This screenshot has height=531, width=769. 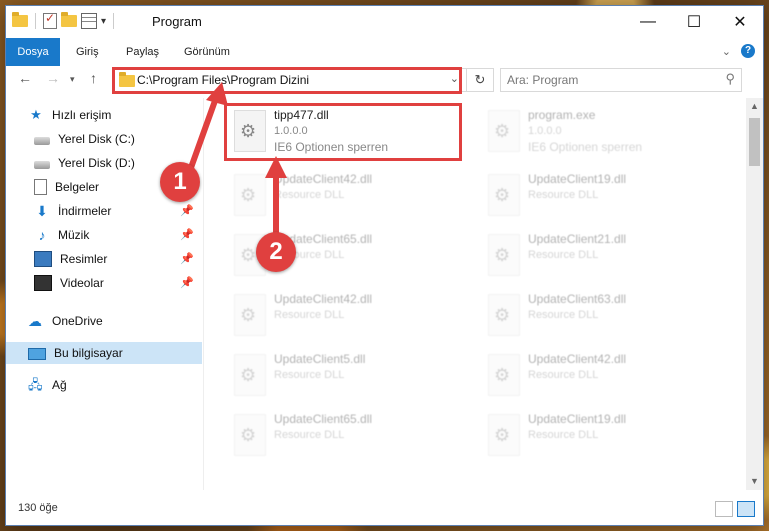 What do you see at coordinates (384, 52) in the screenshot?
I see `ribbon-tabs: Dosya Giriş Paylaş Görünüm ⌄ ?` at bounding box center [384, 52].